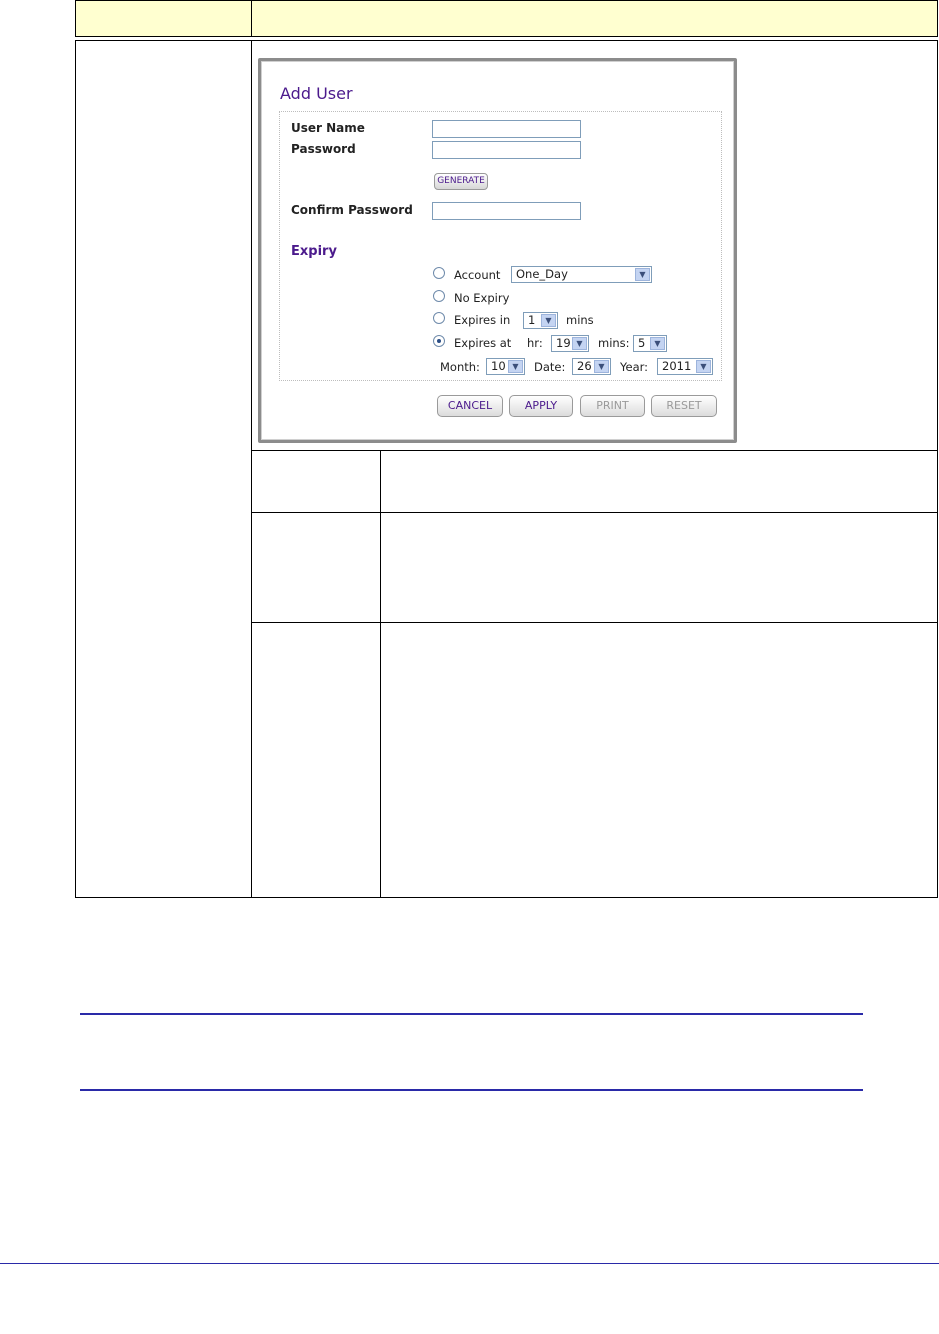 The image size is (939, 1334). Describe the element at coordinates (380, 674) in the screenshot. I see `nested-column-divider` at that location.